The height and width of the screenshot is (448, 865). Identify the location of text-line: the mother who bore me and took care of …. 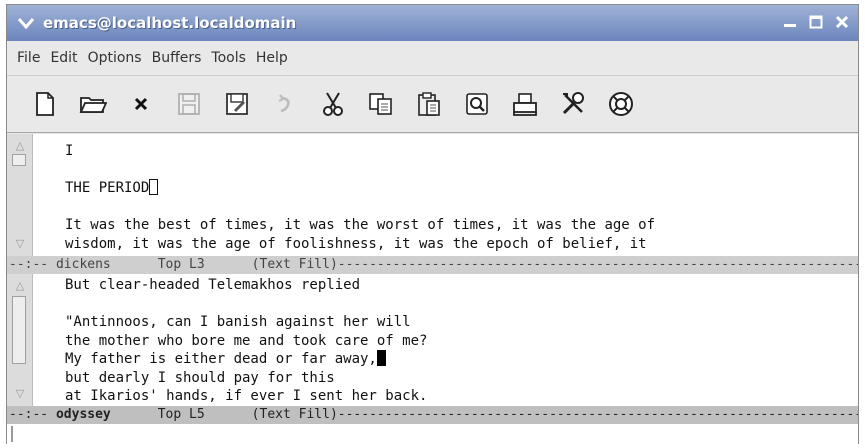
(246, 340).